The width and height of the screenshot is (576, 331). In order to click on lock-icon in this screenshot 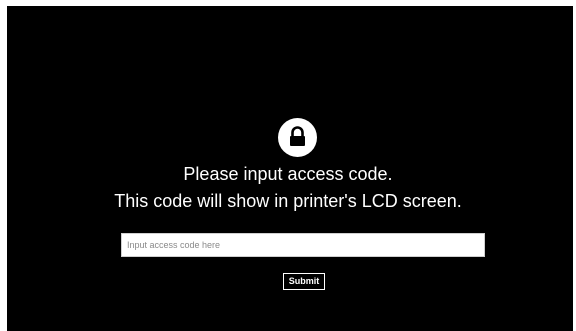, I will do `click(297, 137)`.